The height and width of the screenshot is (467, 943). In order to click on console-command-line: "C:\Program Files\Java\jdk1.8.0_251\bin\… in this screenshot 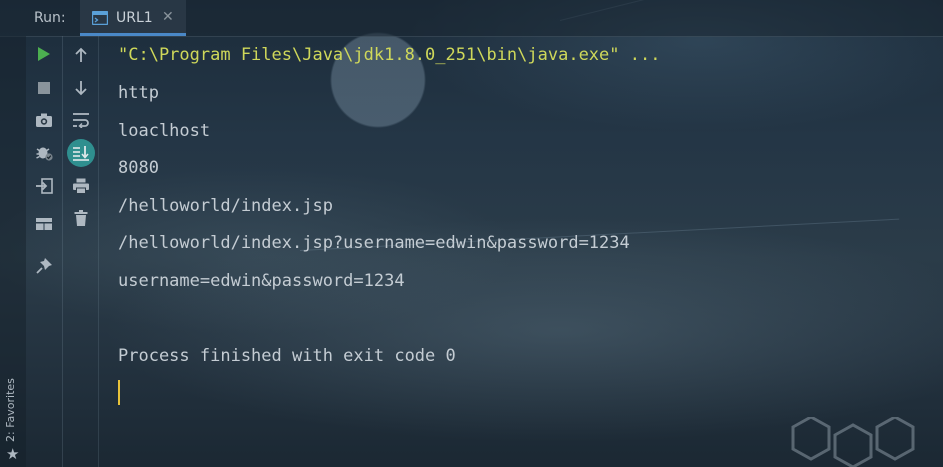, I will do `click(389, 55)`.